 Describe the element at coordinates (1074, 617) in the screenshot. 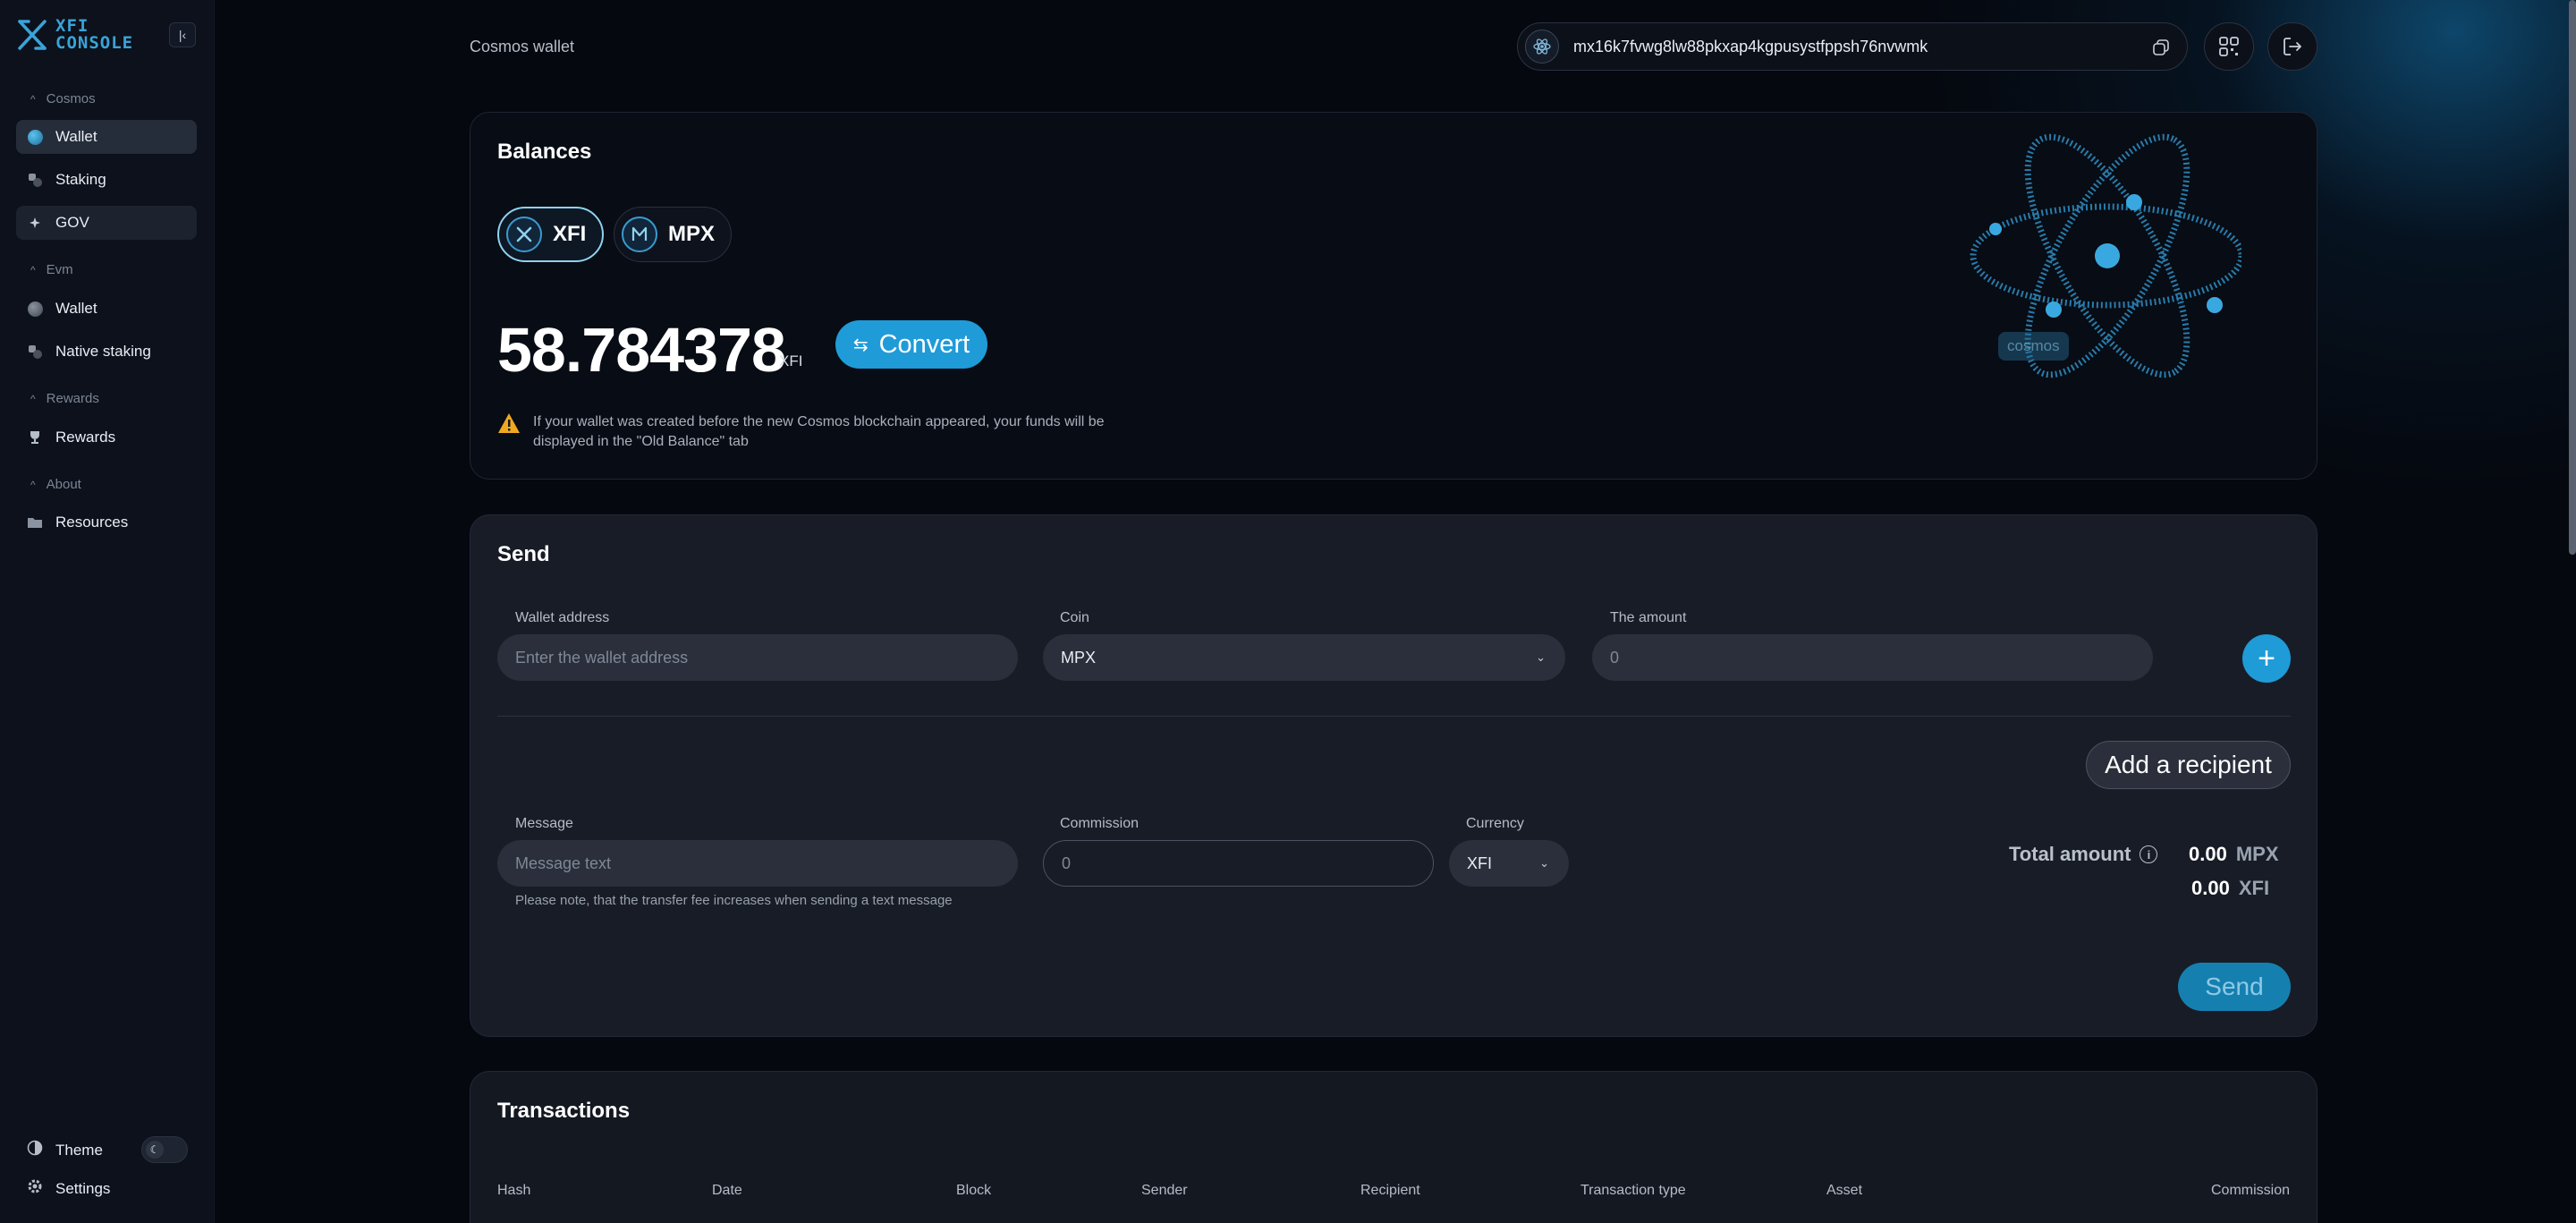

I see `coin-label: Coin` at that location.